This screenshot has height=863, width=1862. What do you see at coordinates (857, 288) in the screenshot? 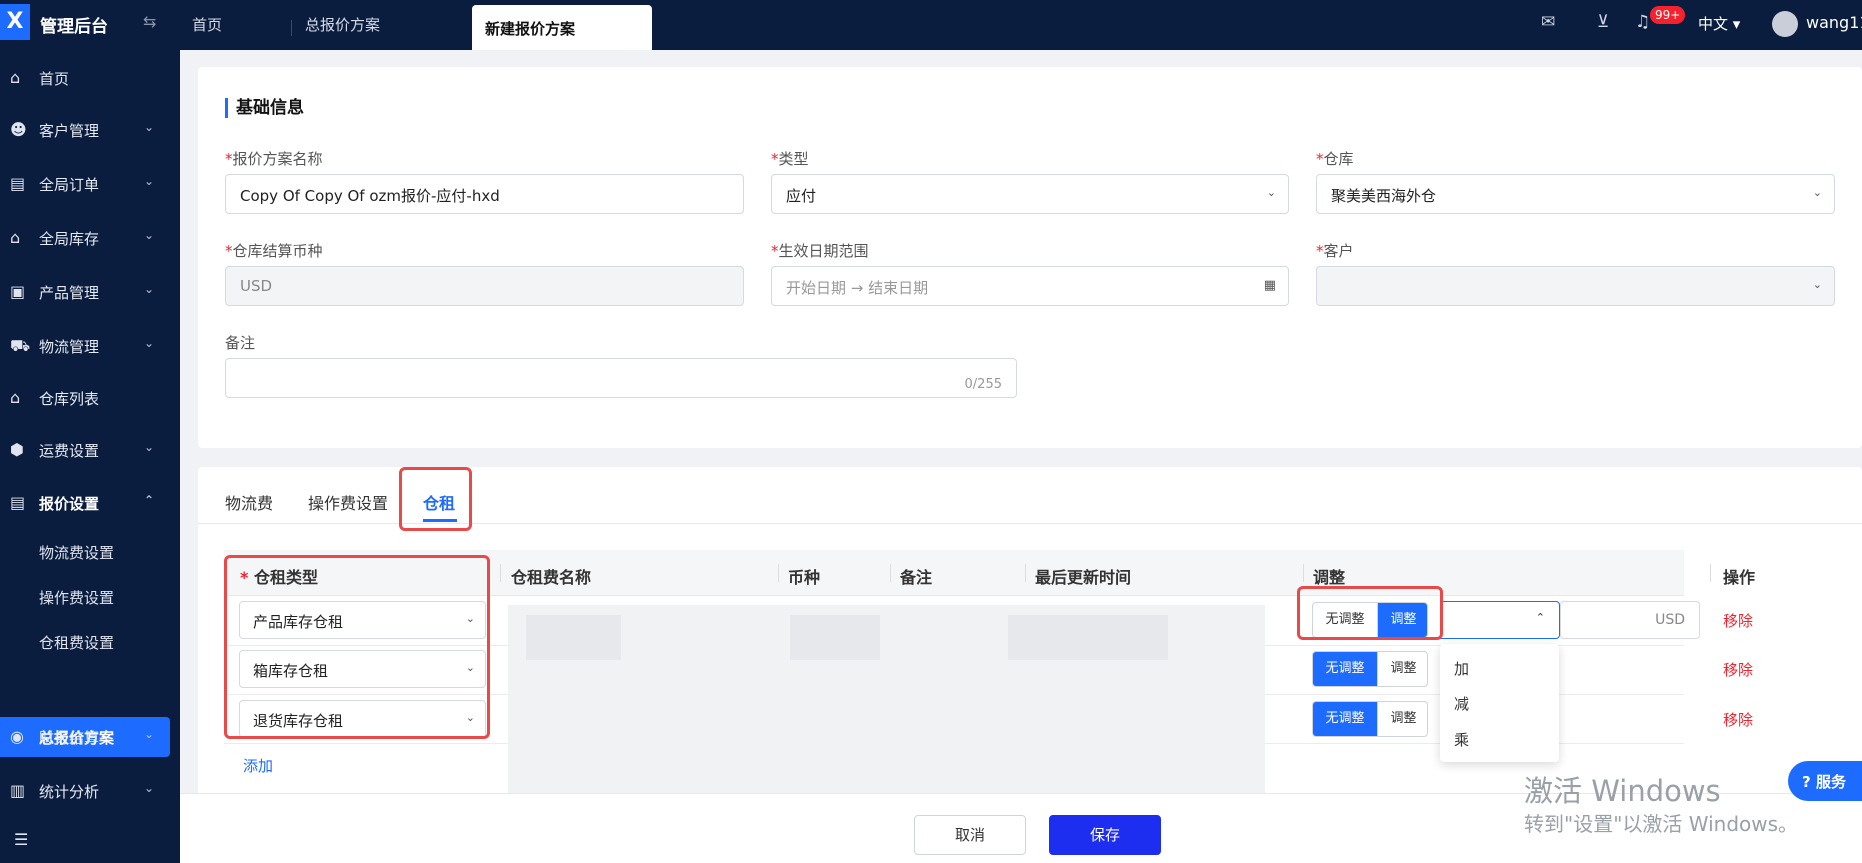
I see `arrow-right-icon: →` at bounding box center [857, 288].